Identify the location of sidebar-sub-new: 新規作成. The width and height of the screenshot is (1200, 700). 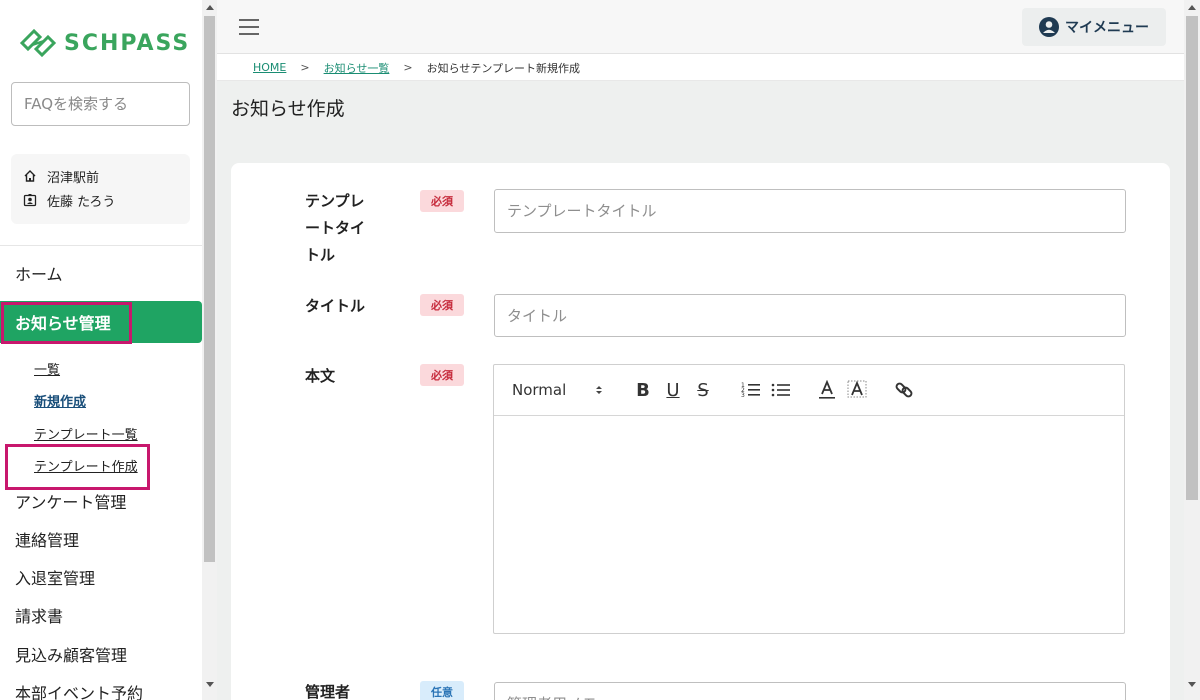
(60, 400).